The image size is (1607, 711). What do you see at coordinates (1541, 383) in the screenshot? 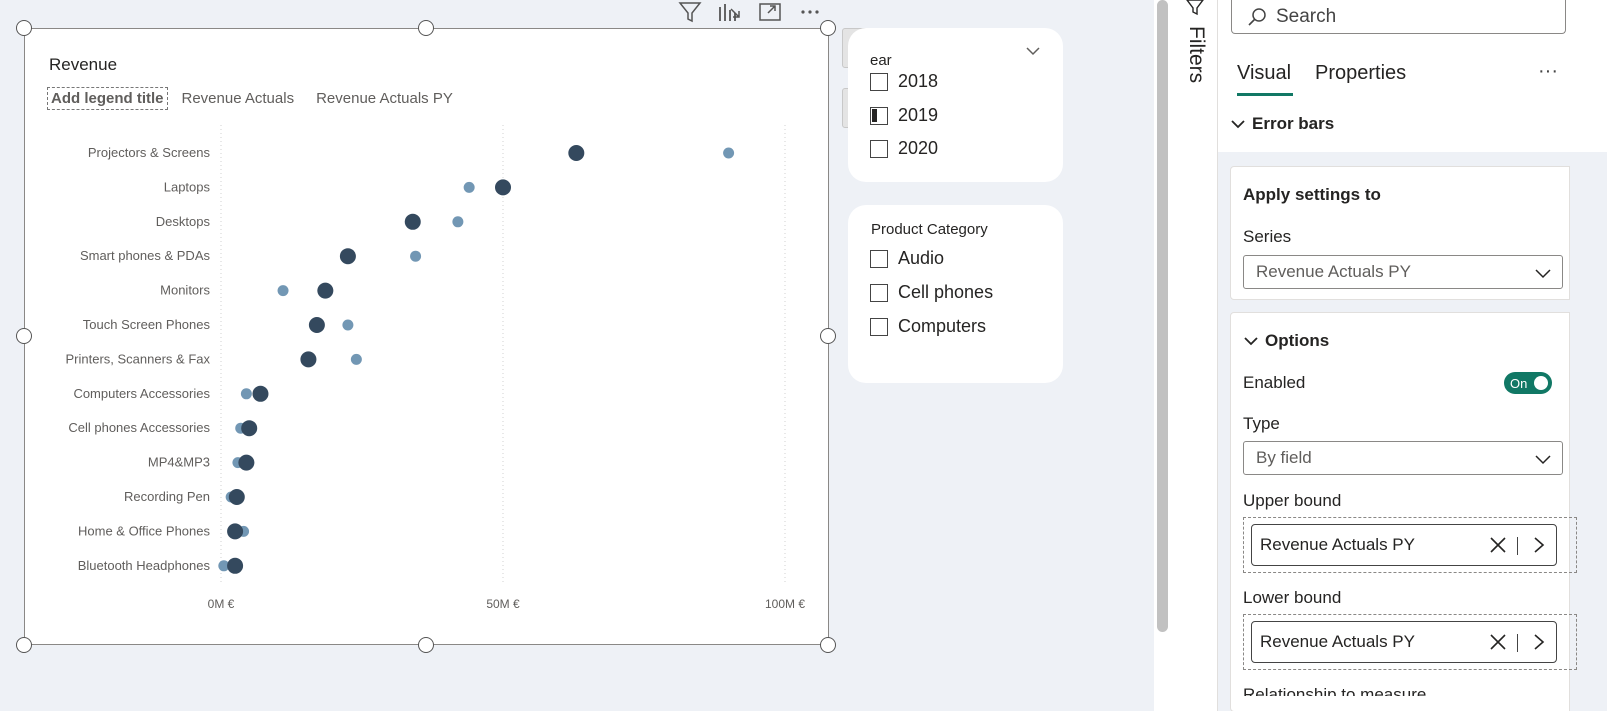
I see `toggle-knob` at bounding box center [1541, 383].